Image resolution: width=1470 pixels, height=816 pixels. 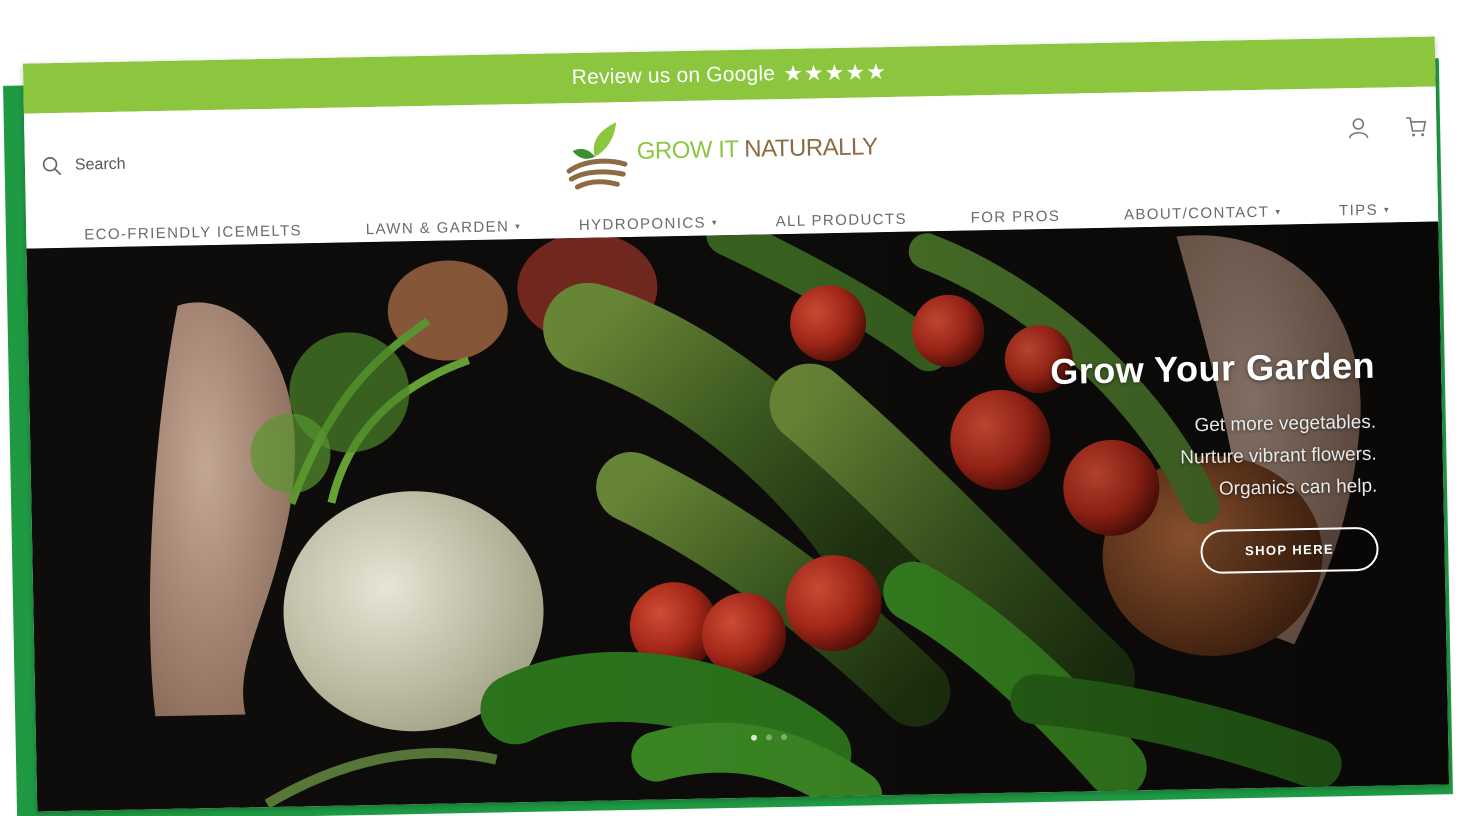 I want to click on nav-item-about-contact: ABOUT/CONTACT ▾, so click(x=1203, y=213).